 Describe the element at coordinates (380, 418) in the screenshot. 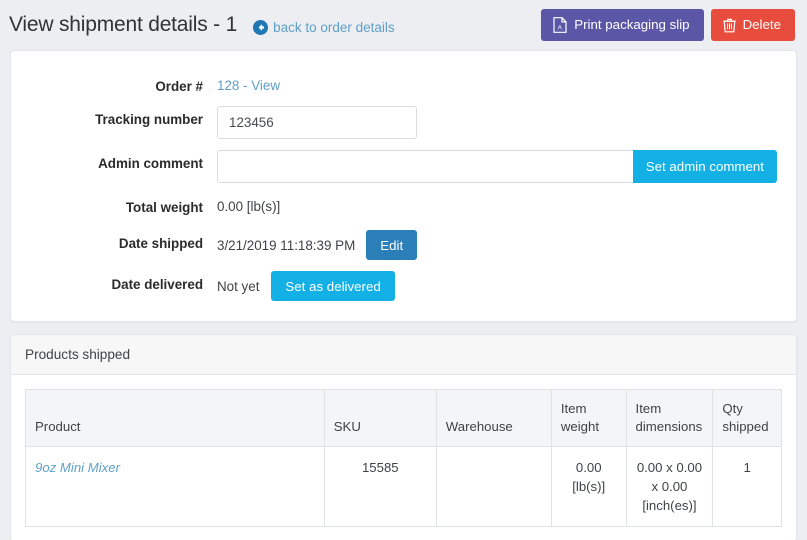

I see `column-header-sku: SKU` at that location.